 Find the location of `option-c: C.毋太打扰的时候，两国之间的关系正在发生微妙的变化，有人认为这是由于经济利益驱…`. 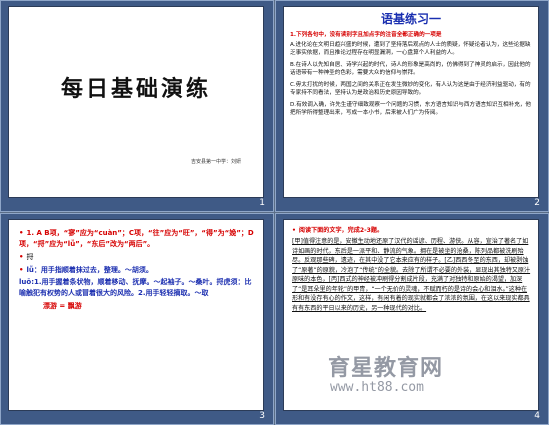

option-c: C.毋太打扰的时候，两国之间的关系正在发生微妙的变化，有人认为这是由于经济利益驱… is located at coordinates (410, 89).